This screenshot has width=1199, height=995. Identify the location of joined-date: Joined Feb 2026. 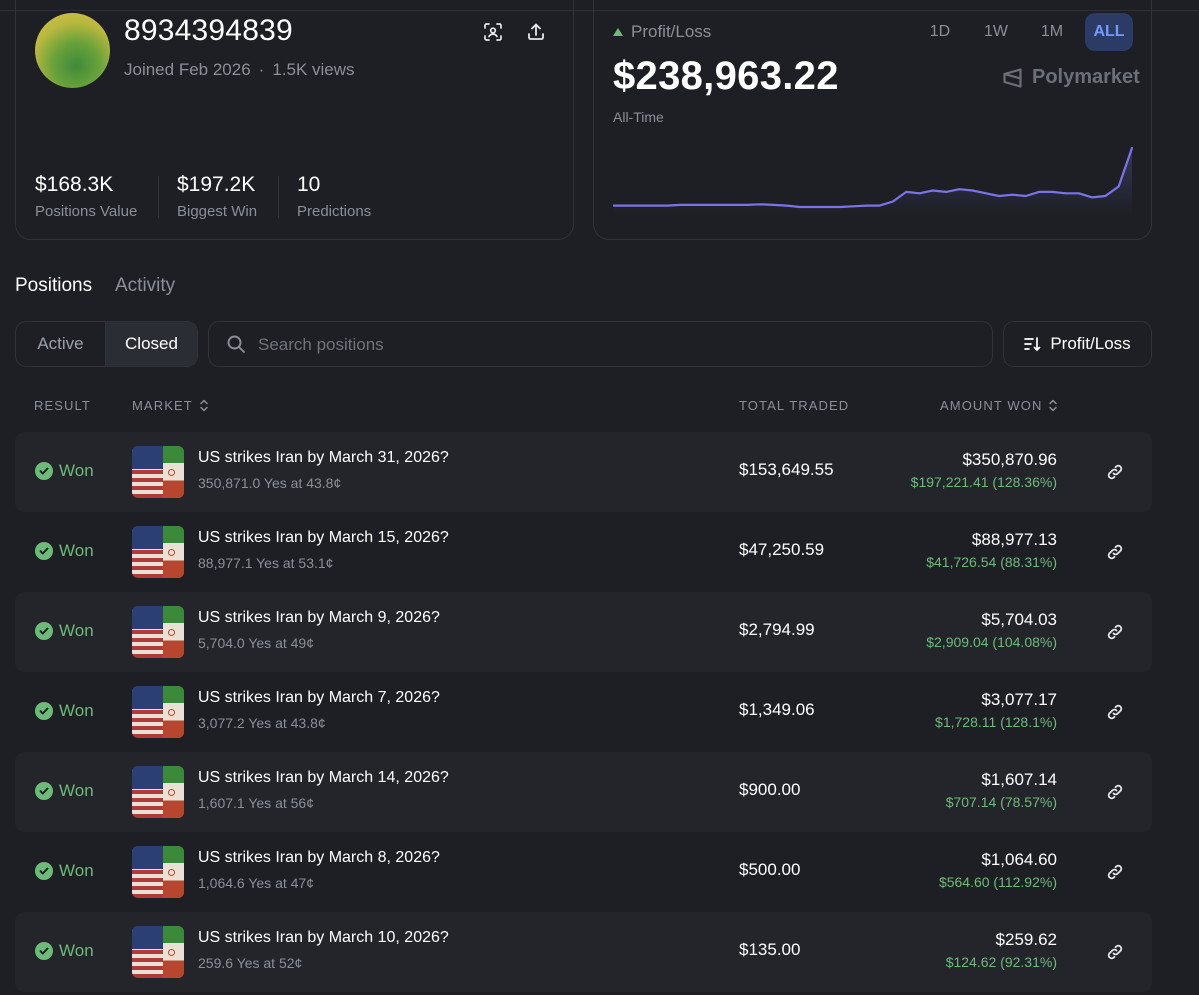
(187, 69).